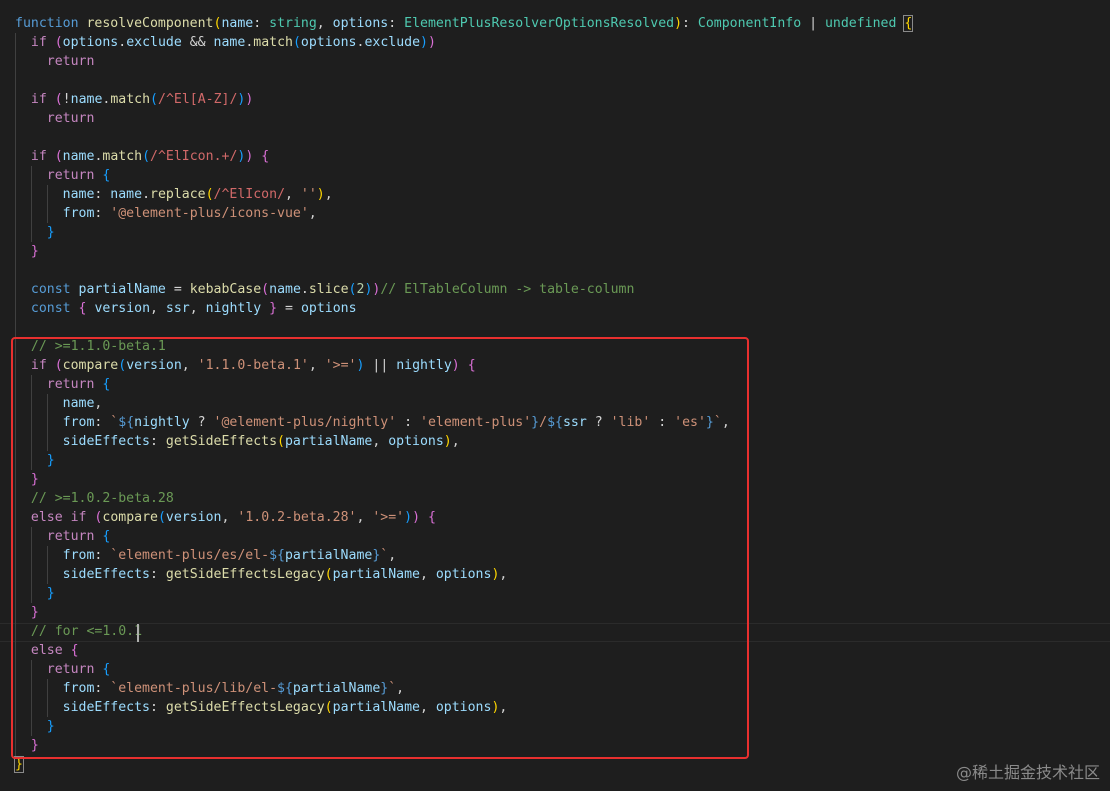  I want to click on code-token: slice, so click(328, 289).